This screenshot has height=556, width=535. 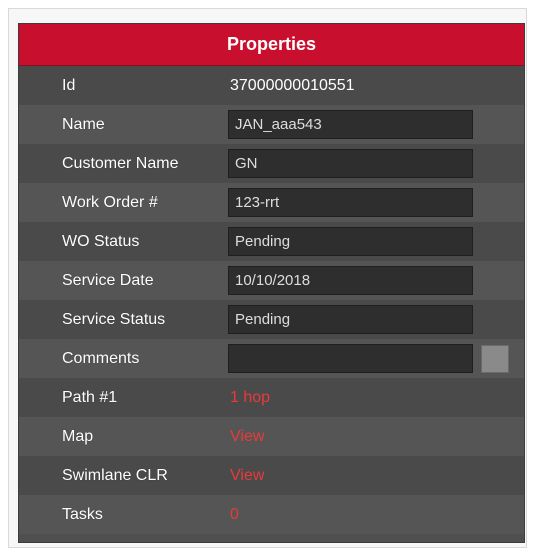 I want to click on service-date-label: Service Date, so click(x=108, y=280).